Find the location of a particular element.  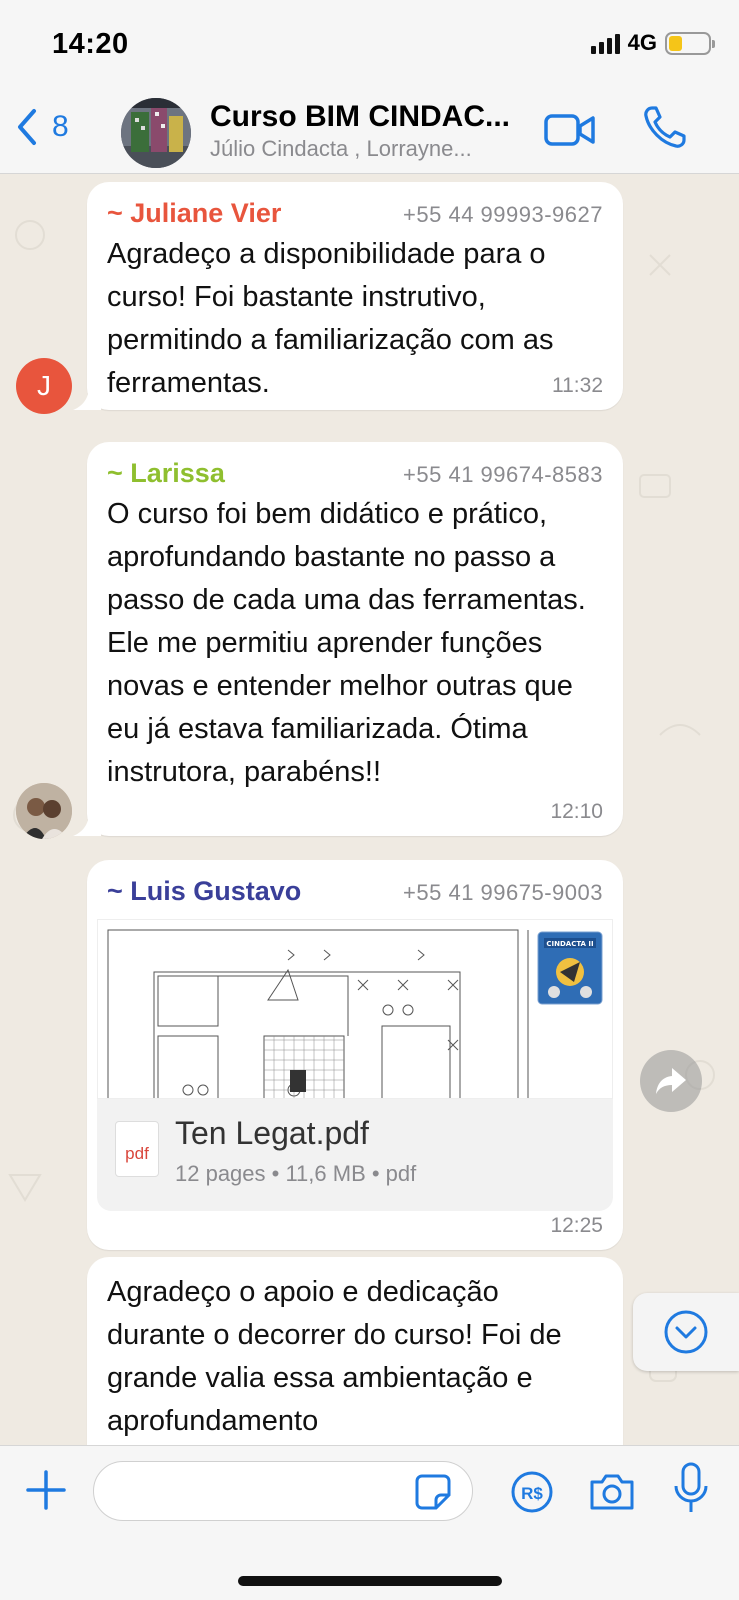

sender-avatar is located at coordinates (44, 811).